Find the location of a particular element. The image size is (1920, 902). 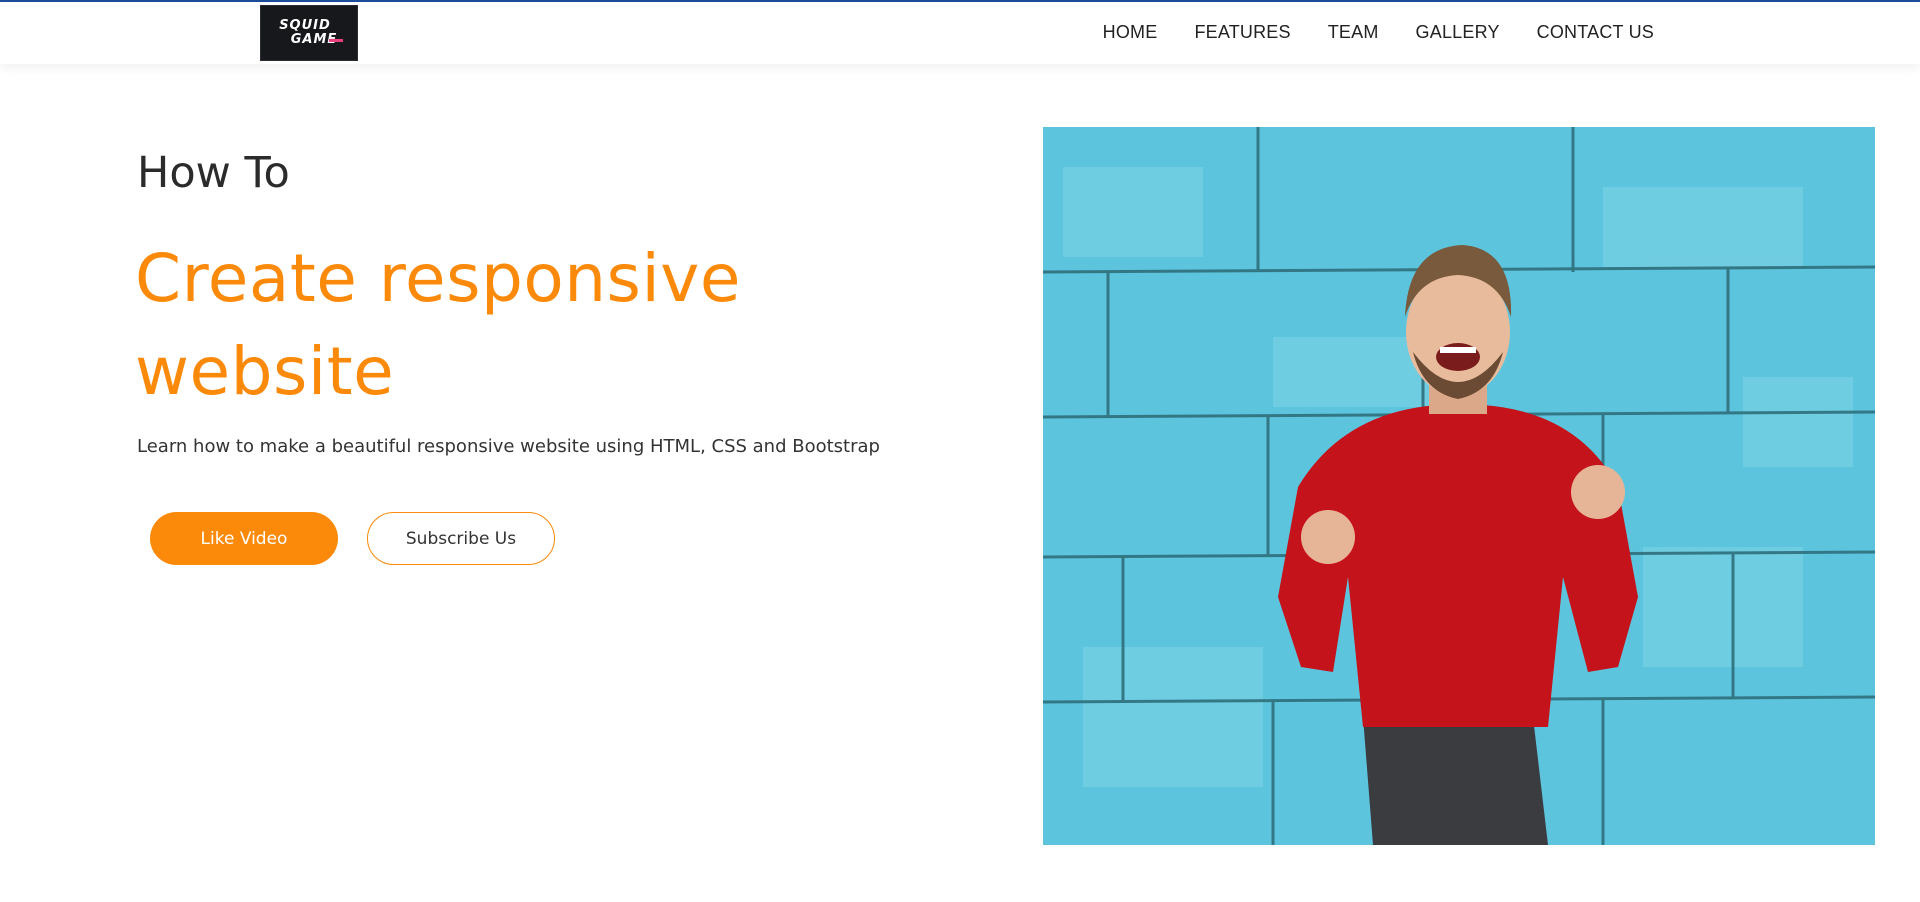

logo-text-line1: SQUID is located at coordinates (305, 25).